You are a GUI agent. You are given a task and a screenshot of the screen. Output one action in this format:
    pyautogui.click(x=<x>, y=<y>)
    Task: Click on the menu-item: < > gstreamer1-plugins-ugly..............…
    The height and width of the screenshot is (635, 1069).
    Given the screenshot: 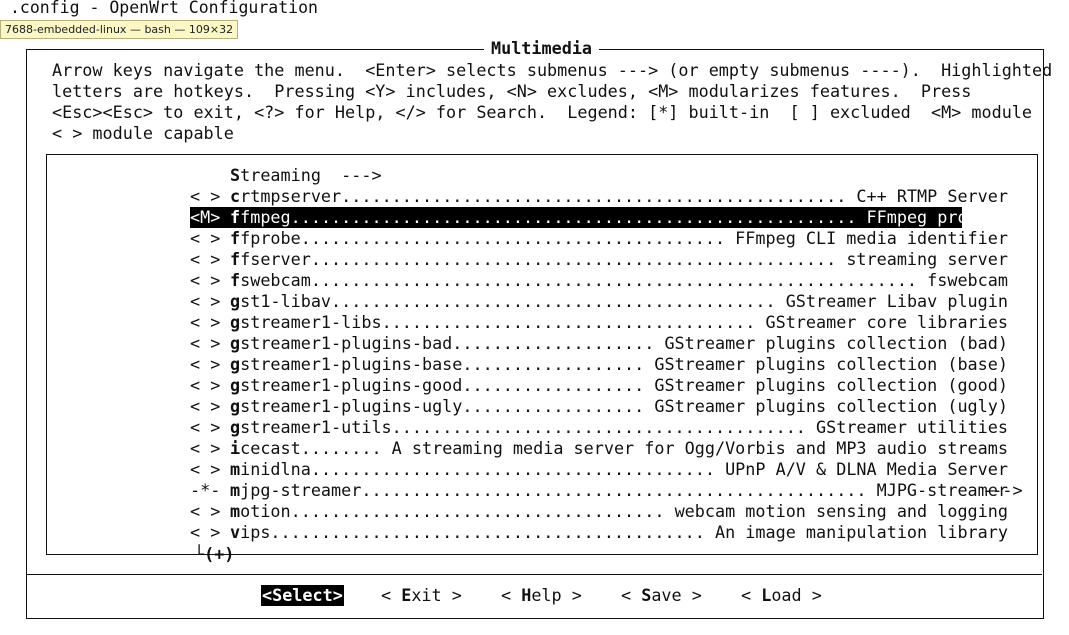 What is the action you would take?
    pyautogui.click(x=599, y=406)
    